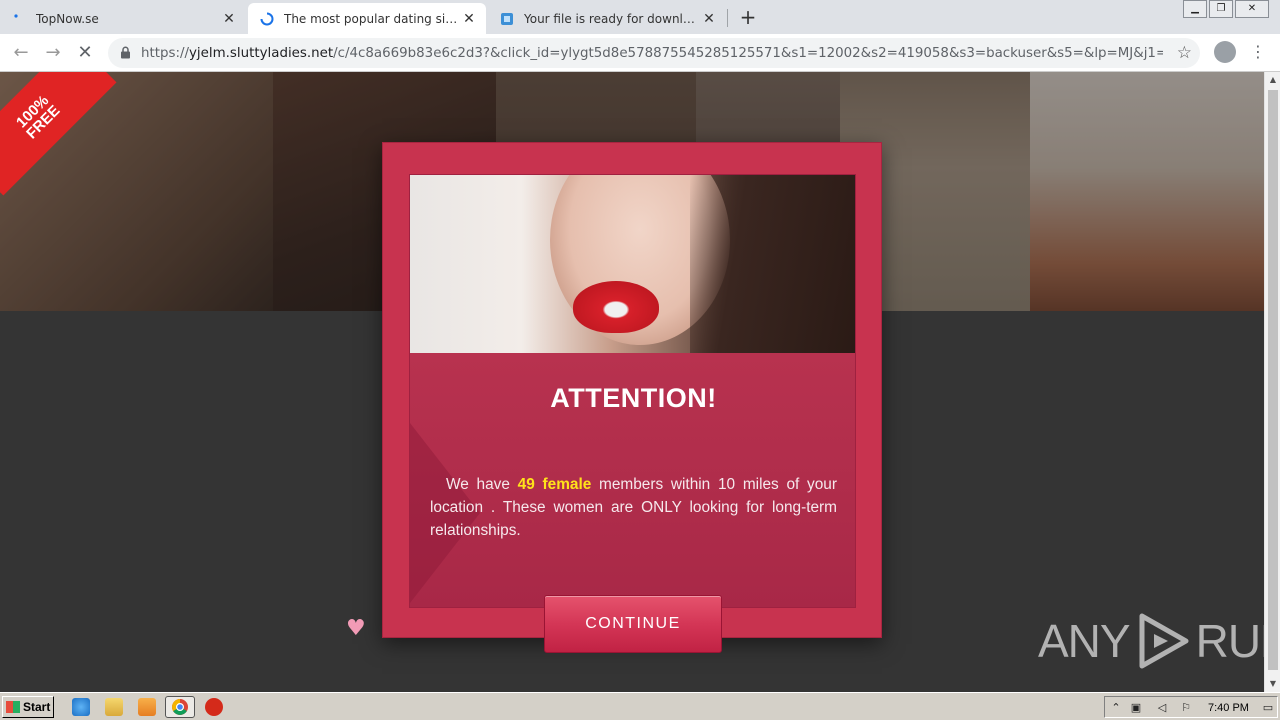 This screenshot has height=720, width=1280. I want to click on tab-title: TopNow.se, so click(67, 18).